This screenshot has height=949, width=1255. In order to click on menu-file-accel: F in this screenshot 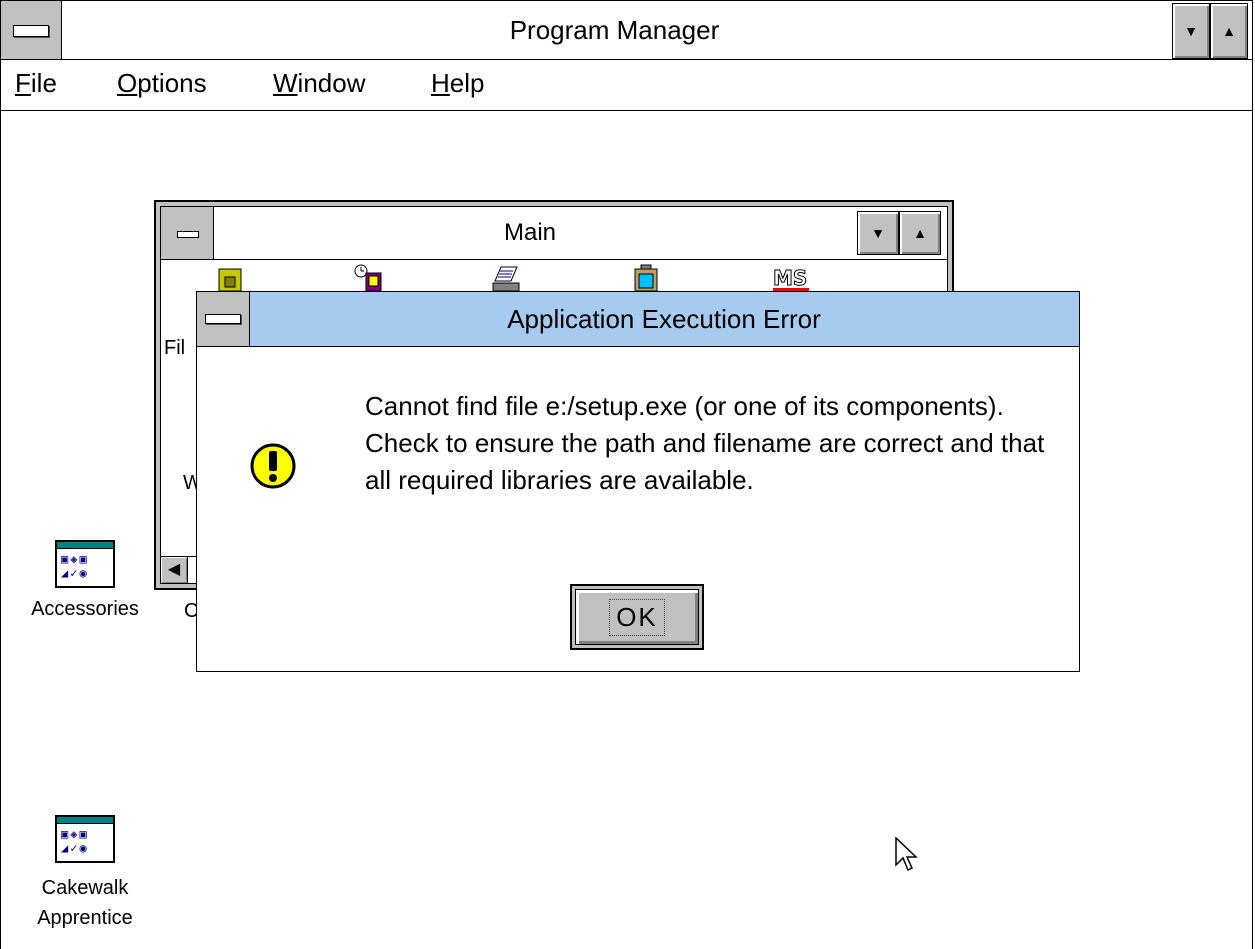, I will do `click(23, 83)`.